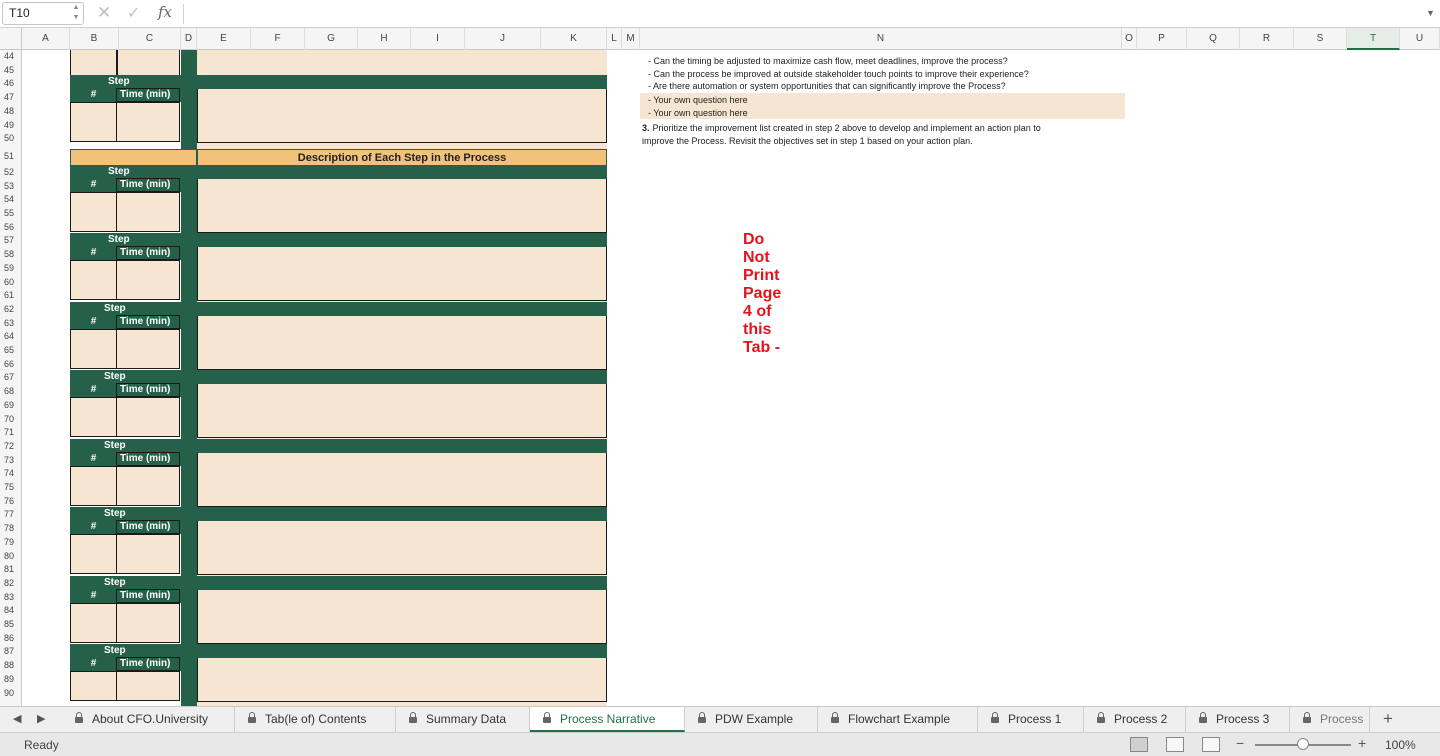 The image size is (1440, 756). Describe the element at coordinates (1139, 744) in the screenshot. I see `normal-view-icon` at that location.